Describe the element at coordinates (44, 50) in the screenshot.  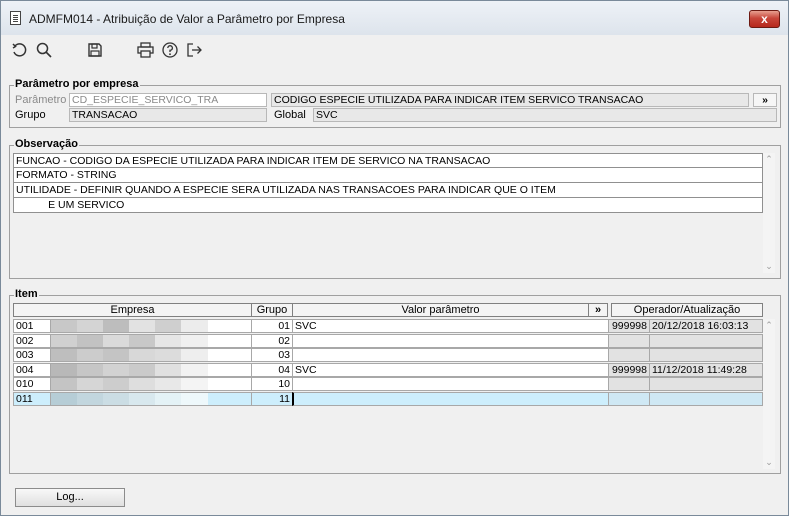
I see `search-icon` at that location.